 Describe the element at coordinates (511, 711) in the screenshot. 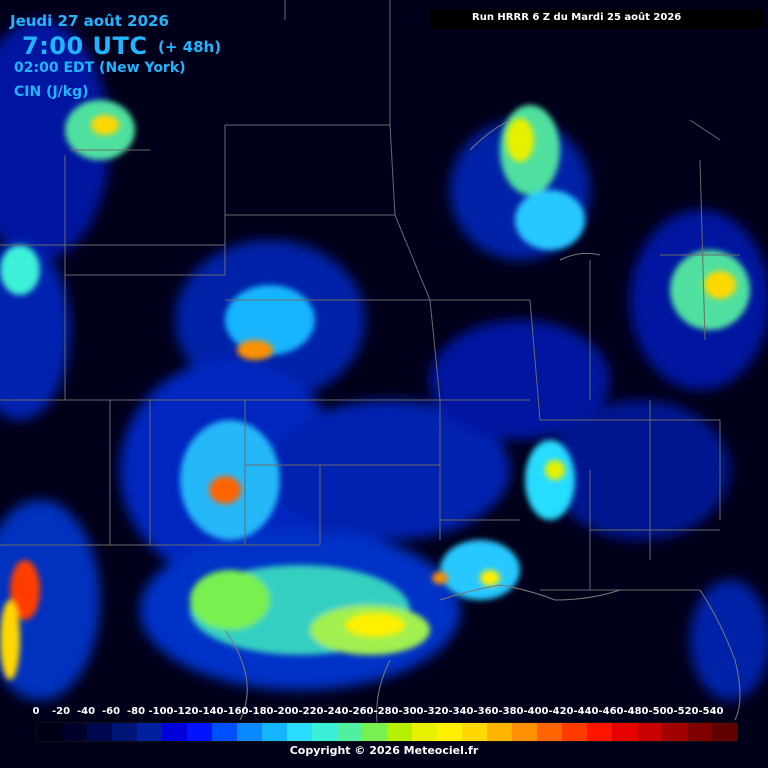

I see `legend-label: -380` at that location.